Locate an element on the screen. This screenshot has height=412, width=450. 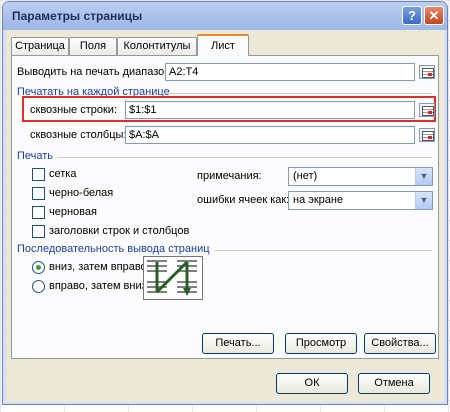
tab-label: Поля is located at coordinates (93, 46).